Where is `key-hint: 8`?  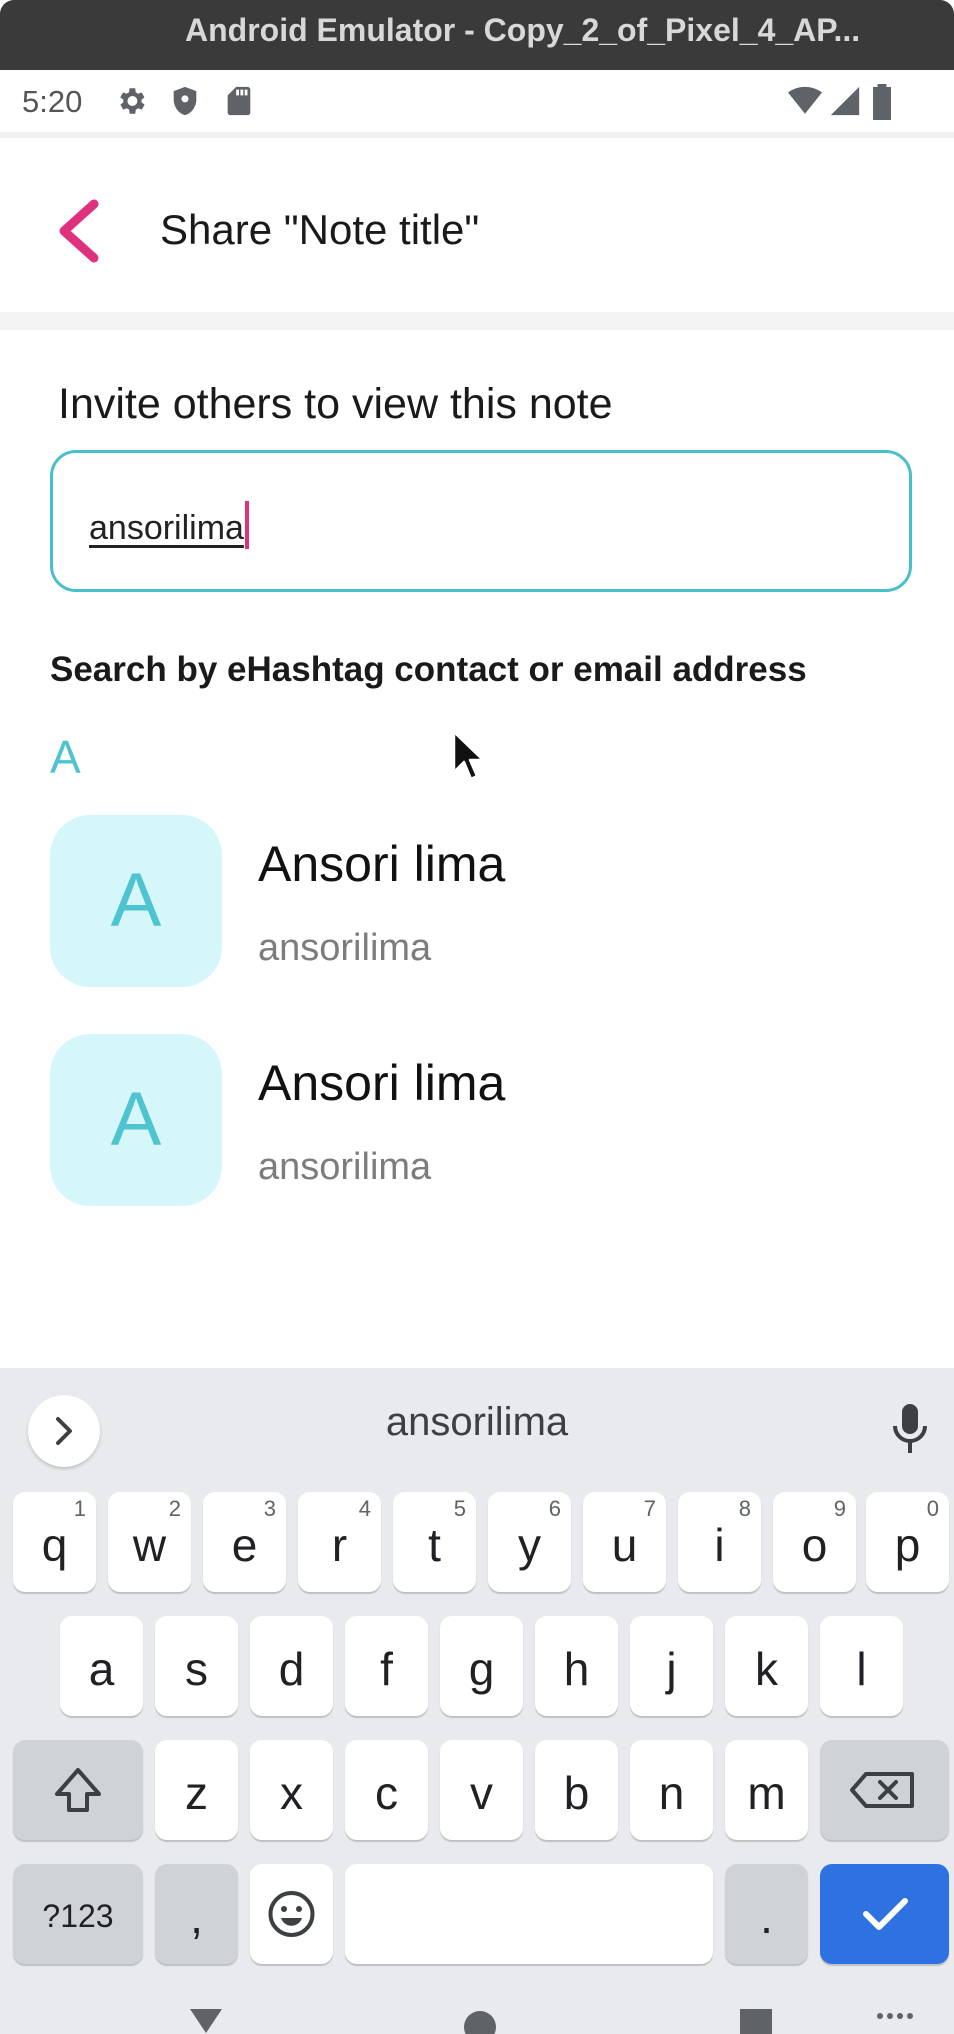 key-hint: 8 is located at coordinates (744, 1508).